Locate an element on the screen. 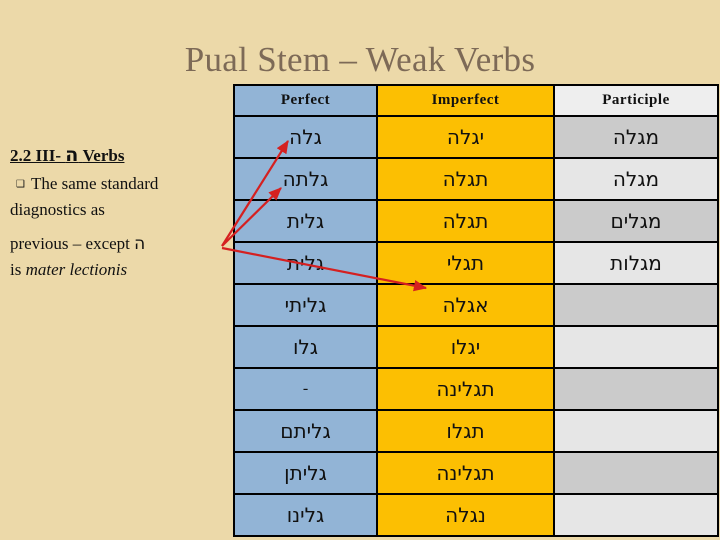  cell-imperfect-text: נגלה is located at coordinates (465, 515).